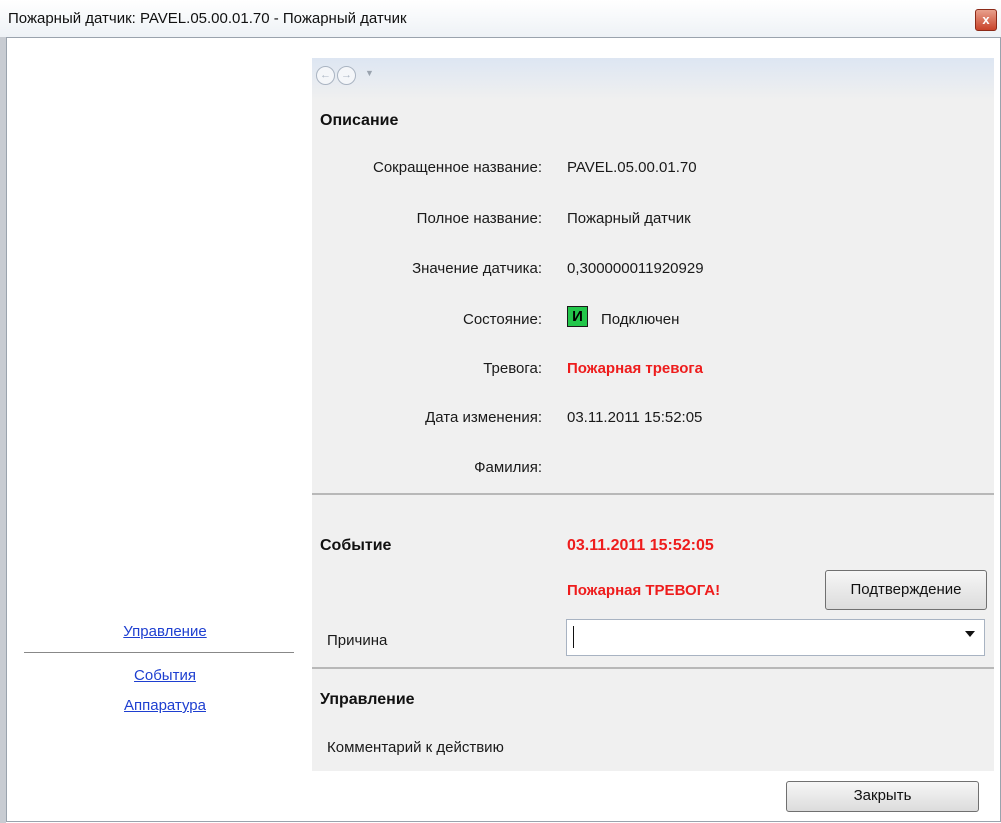  I want to click on window-close-button: x, so click(986, 20).